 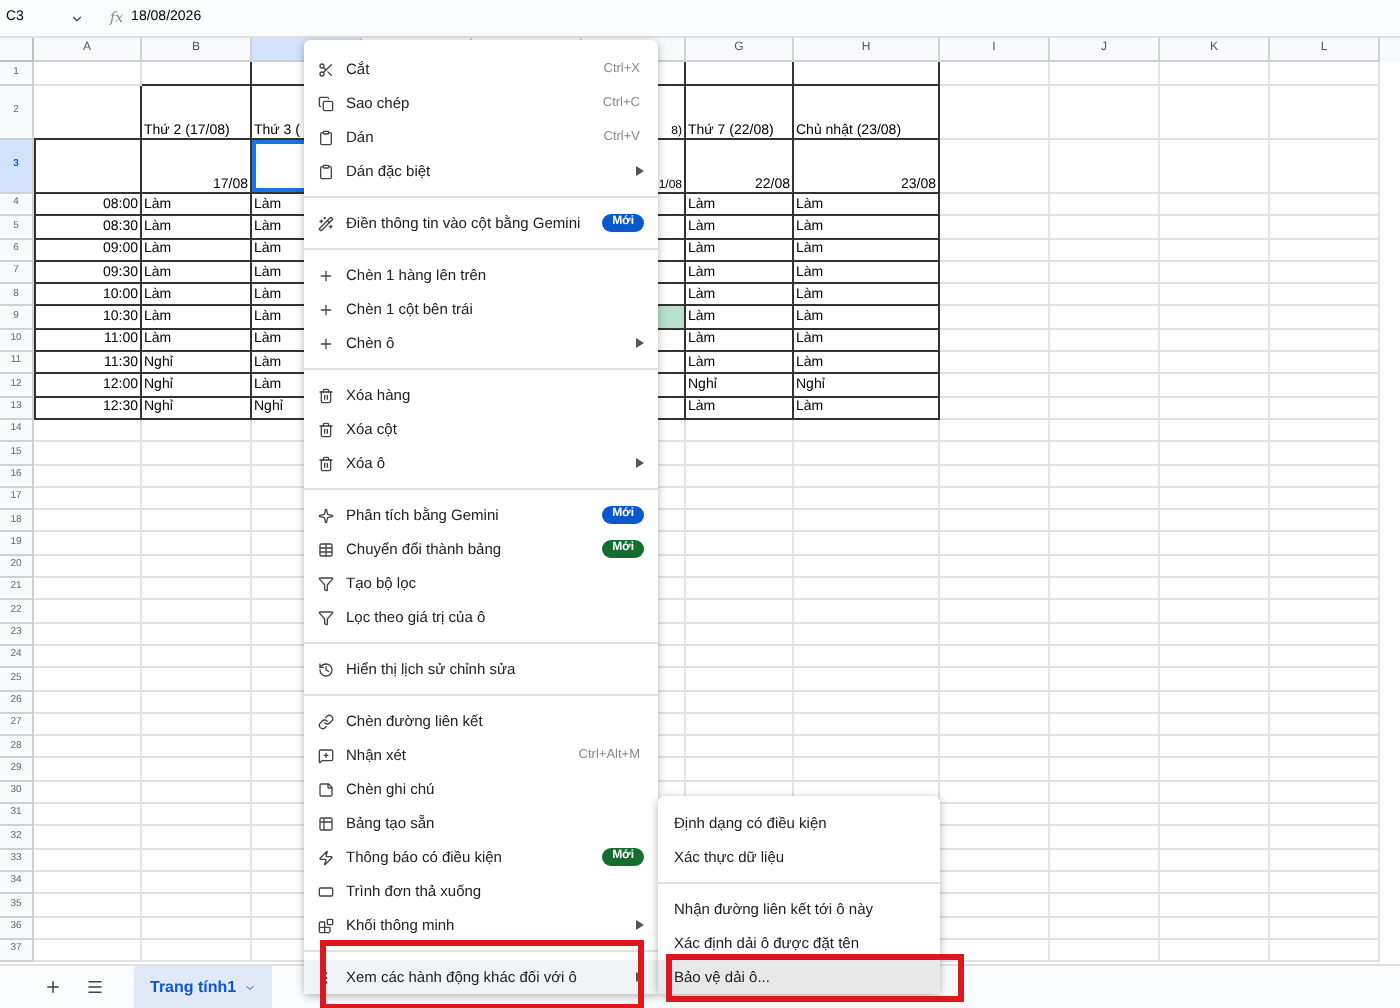 I want to click on note-icon, so click(x=326, y=789).